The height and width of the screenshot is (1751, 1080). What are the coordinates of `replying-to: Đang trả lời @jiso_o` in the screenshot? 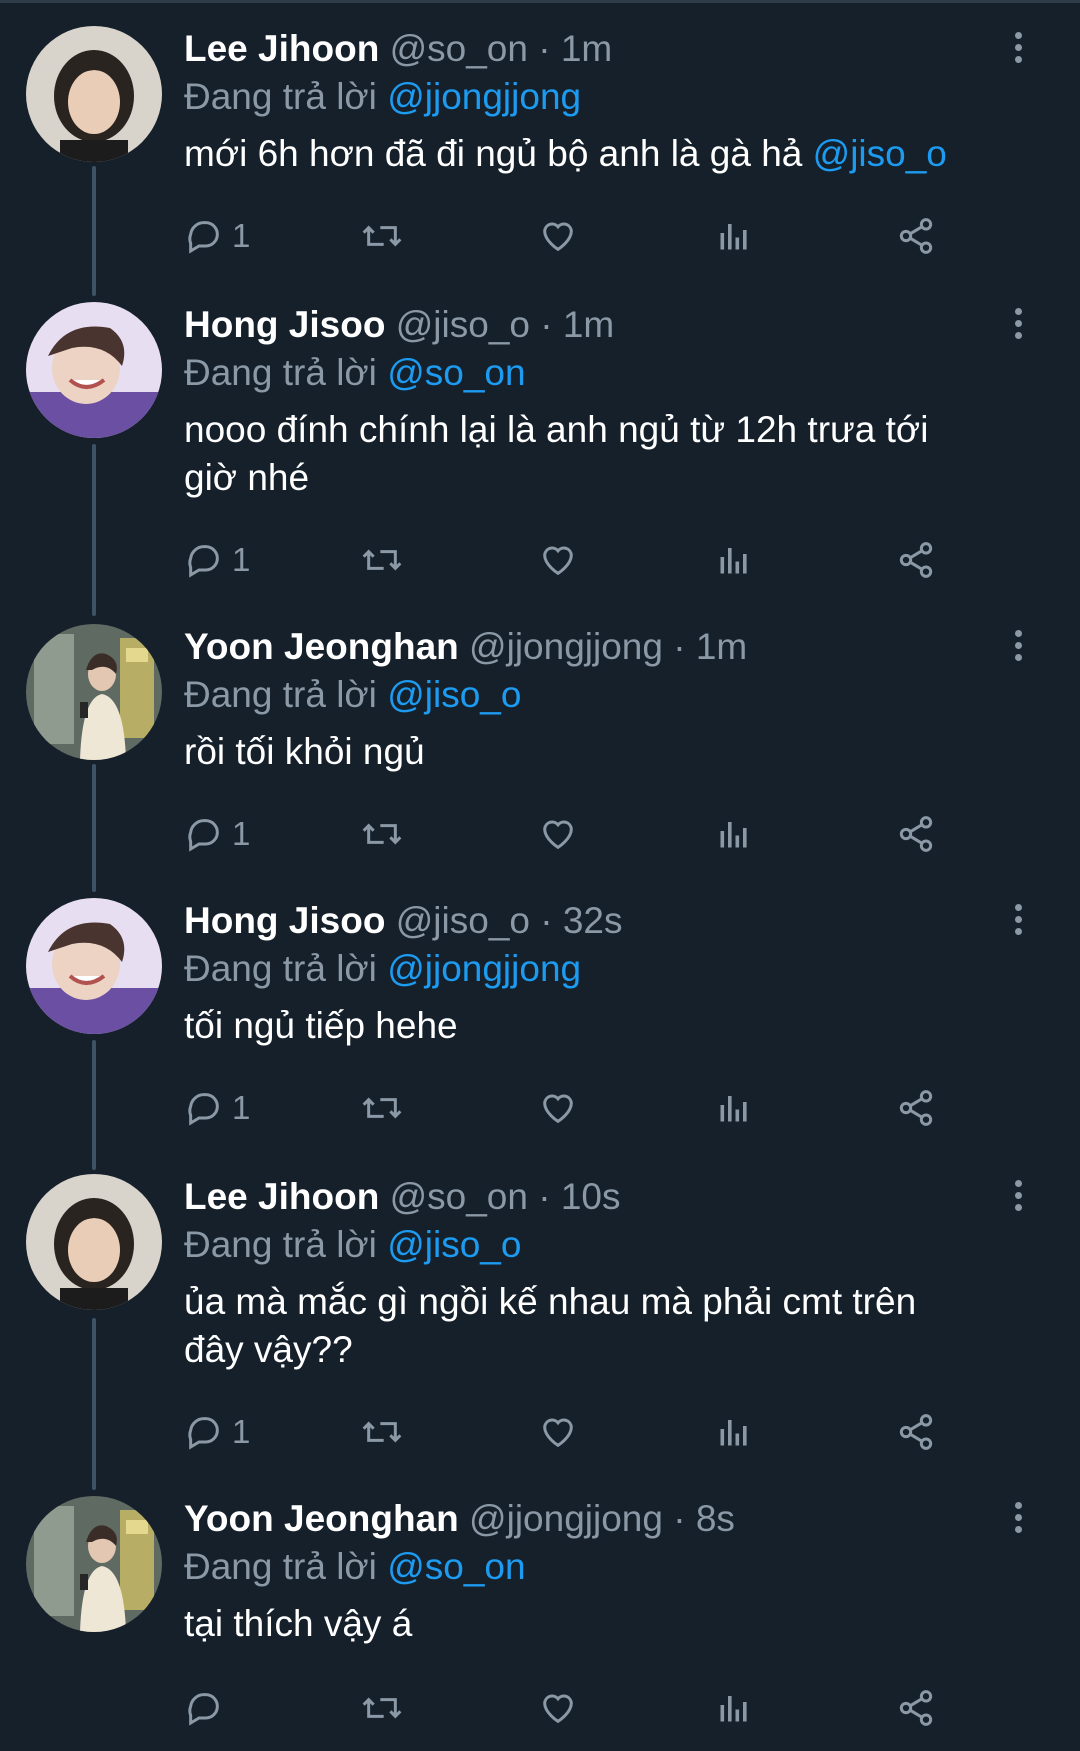 It's located at (606, 695).